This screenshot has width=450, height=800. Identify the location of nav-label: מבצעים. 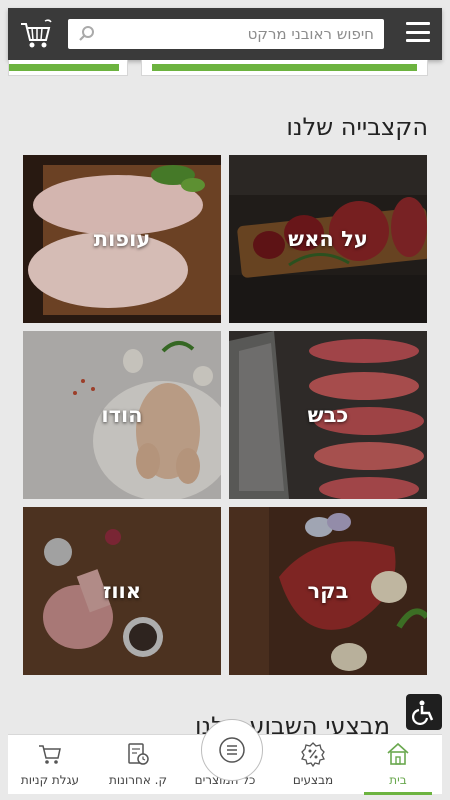
(313, 780).